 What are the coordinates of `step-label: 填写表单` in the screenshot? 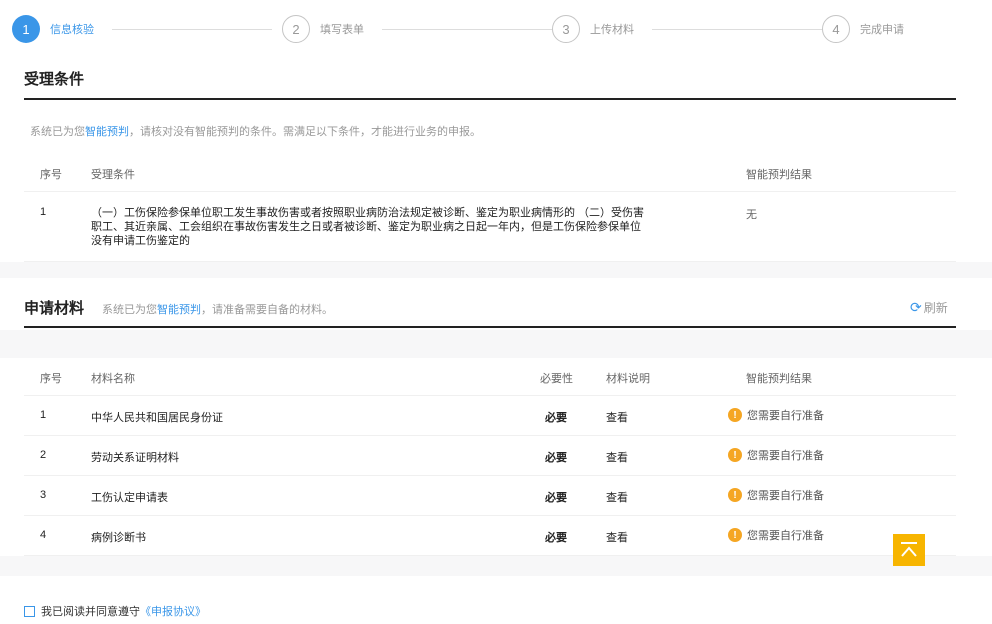 It's located at (342, 30).